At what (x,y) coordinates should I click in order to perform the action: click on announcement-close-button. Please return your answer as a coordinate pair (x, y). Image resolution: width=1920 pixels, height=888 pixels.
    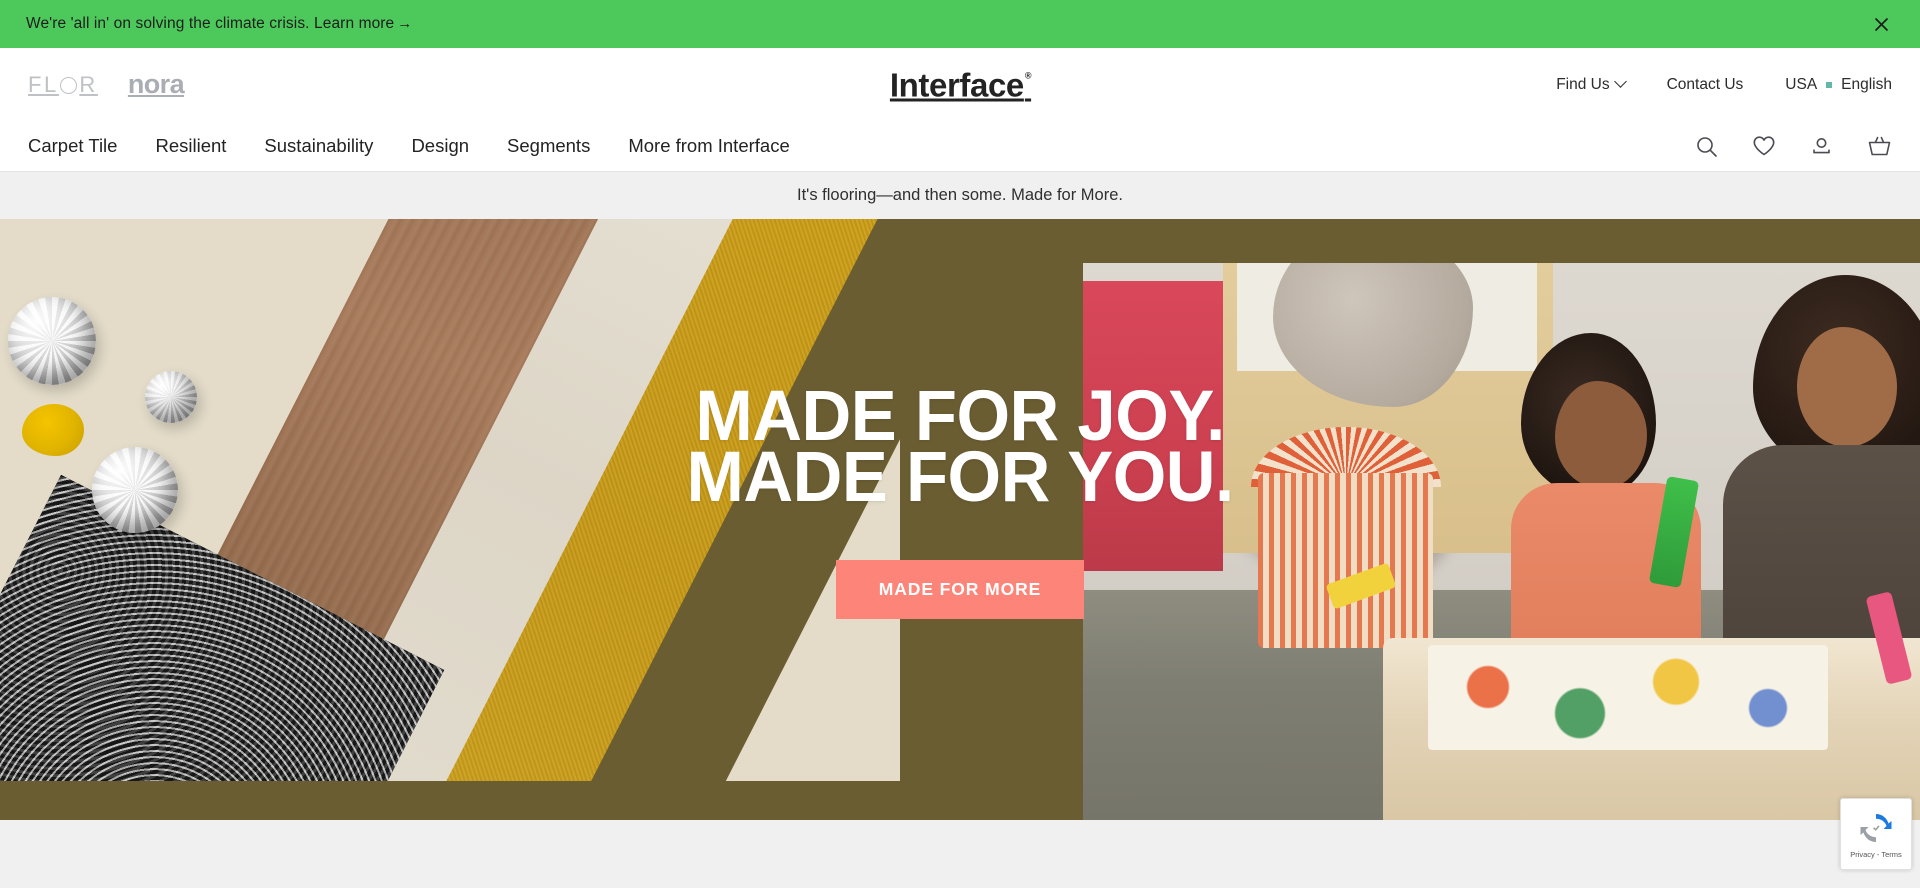
    Looking at the image, I should click on (1881, 24).